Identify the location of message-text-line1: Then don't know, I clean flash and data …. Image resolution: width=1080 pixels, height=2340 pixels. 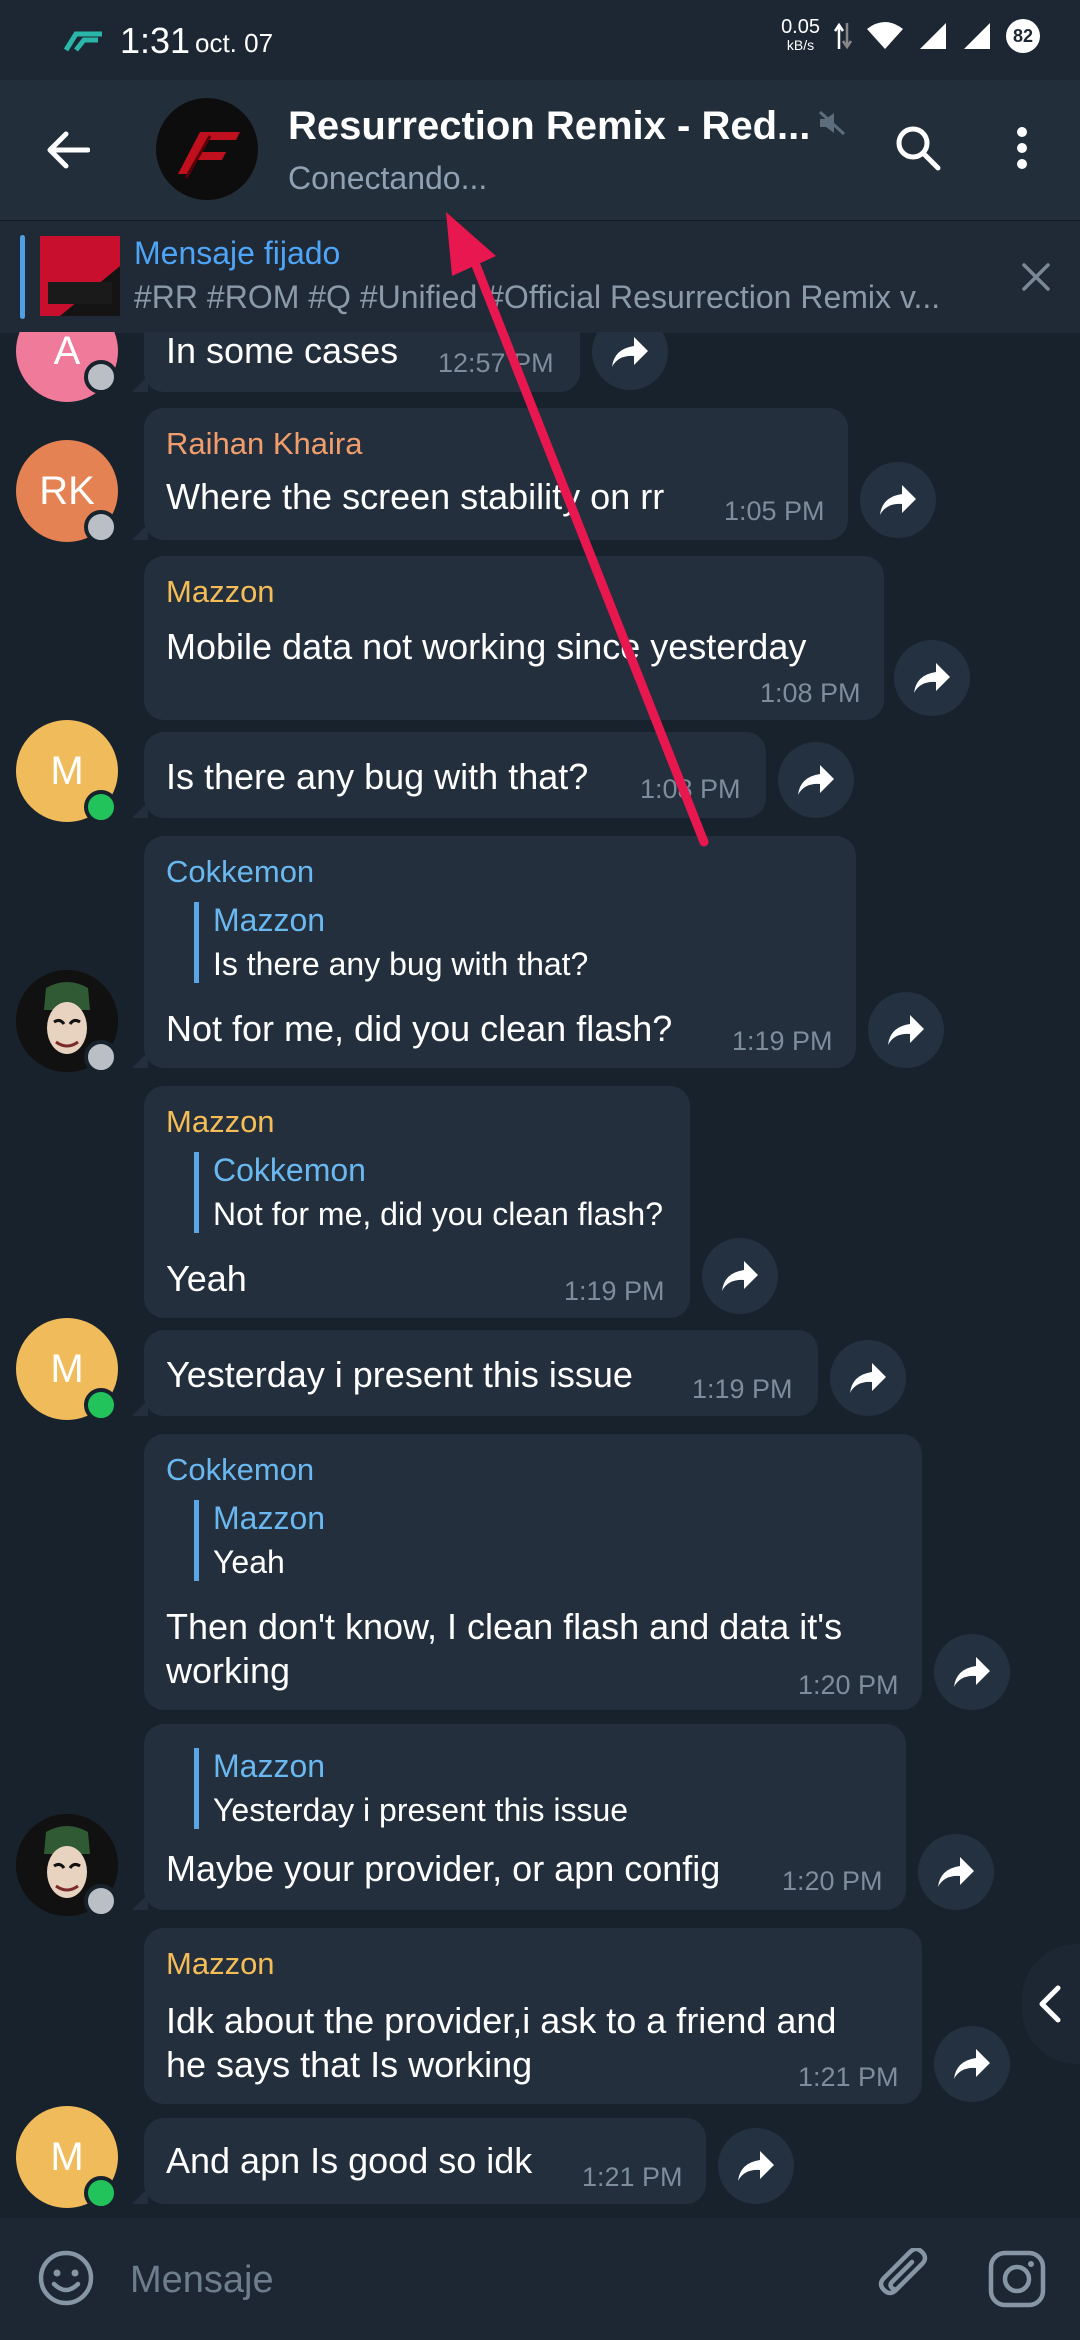
(504, 1626).